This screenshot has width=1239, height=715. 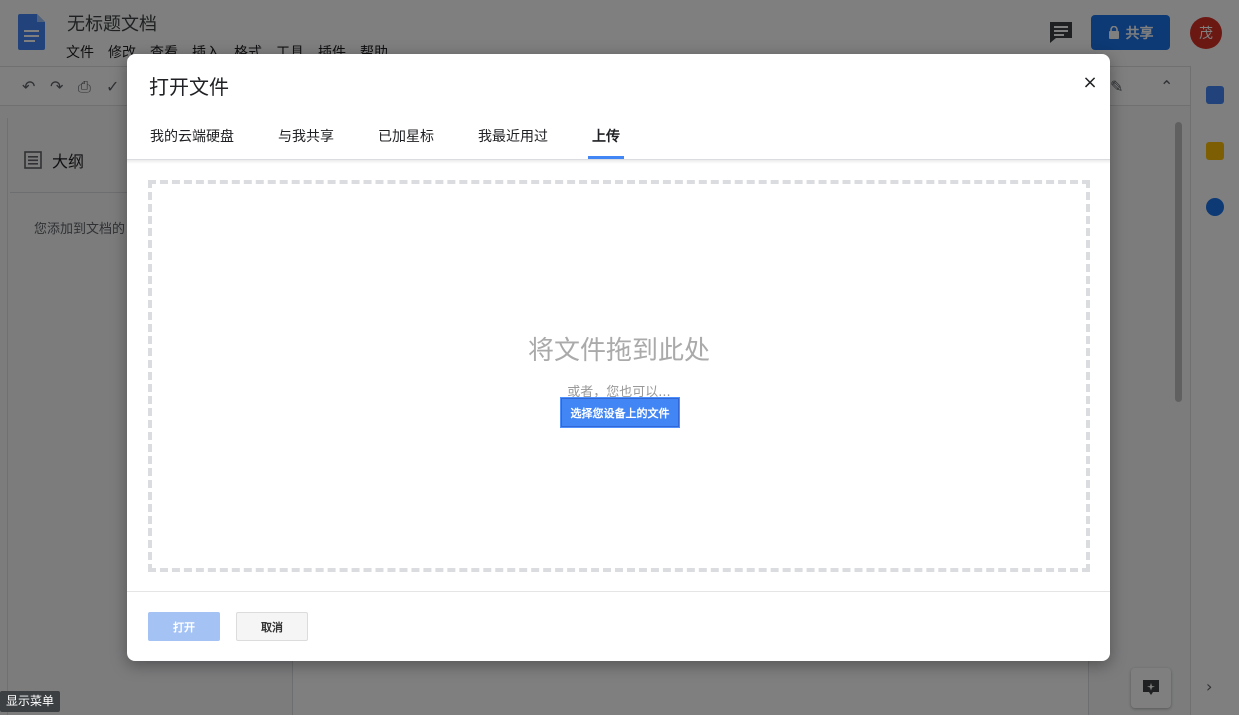 I want to click on cancel-button: 取消, so click(x=272, y=626).